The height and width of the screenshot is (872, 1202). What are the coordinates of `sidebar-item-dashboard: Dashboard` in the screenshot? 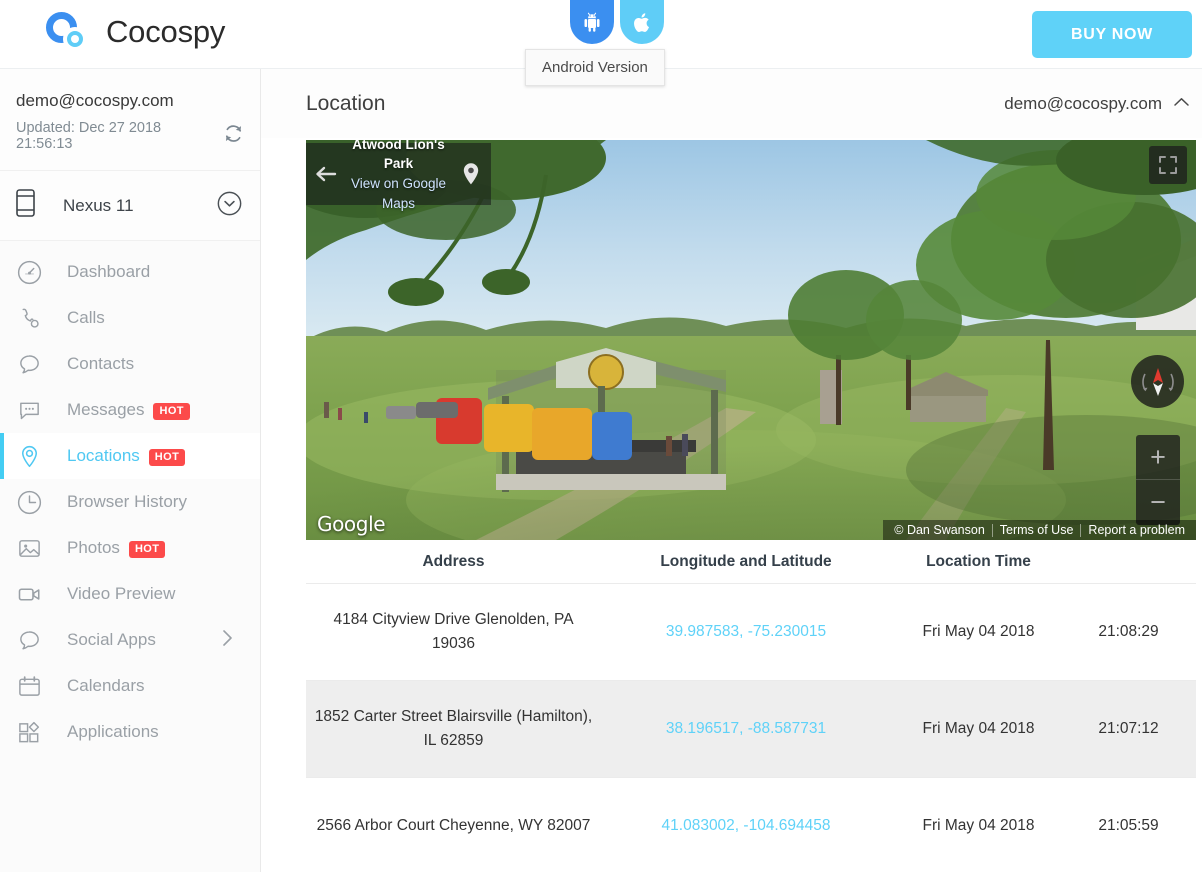 It's located at (130, 272).